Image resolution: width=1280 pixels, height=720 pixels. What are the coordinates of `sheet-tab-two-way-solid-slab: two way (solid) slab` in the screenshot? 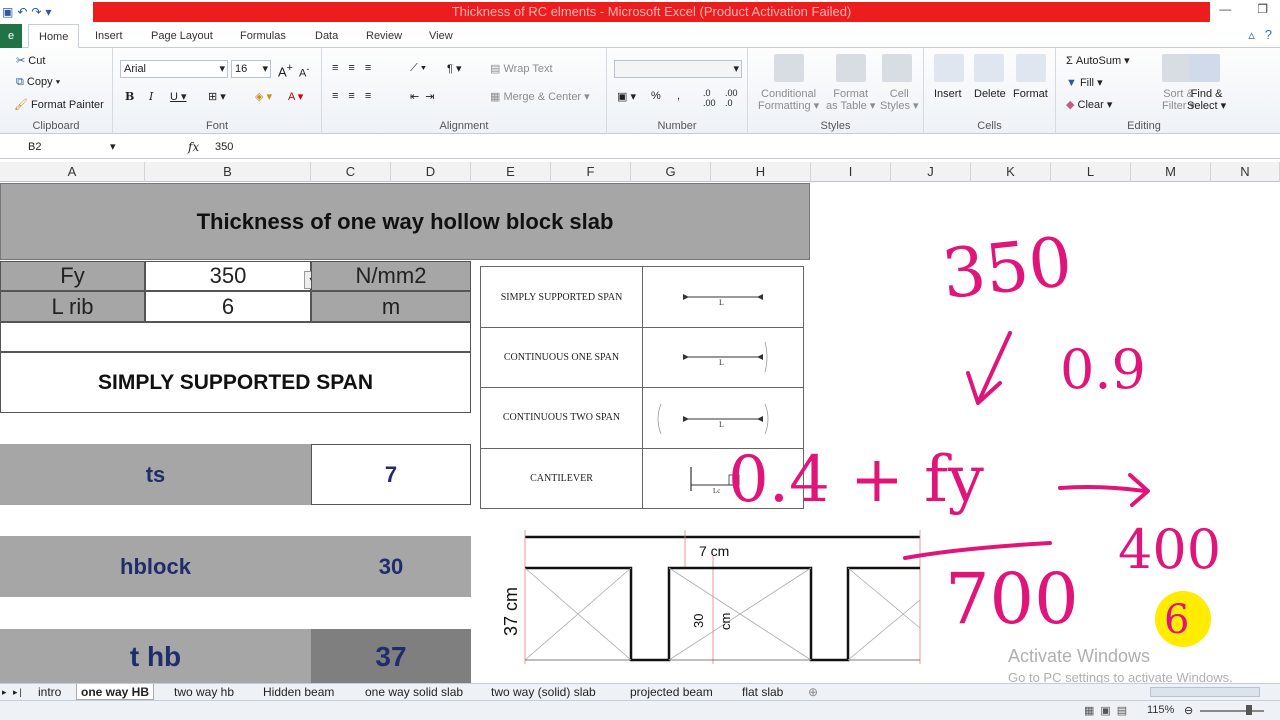 It's located at (543, 692).